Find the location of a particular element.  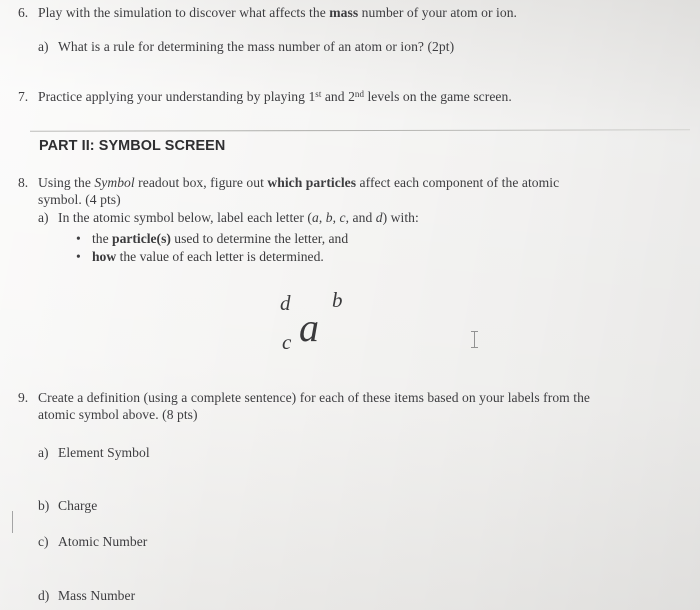

bullet-1-after: used to determine the letter, and is located at coordinates (259, 238).